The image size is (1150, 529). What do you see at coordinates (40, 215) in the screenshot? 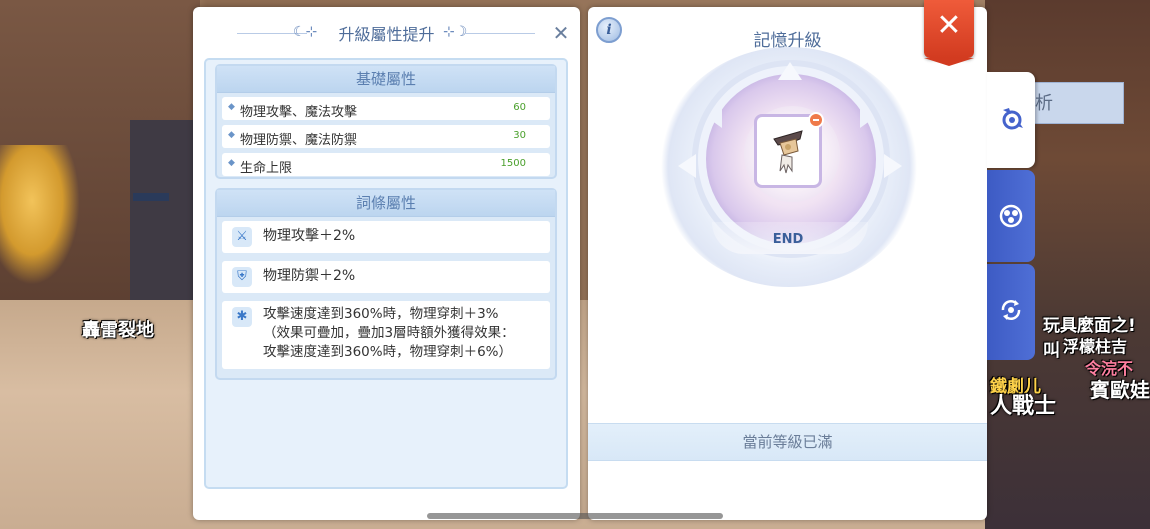
I see `golden-structure` at bounding box center [40, 215].